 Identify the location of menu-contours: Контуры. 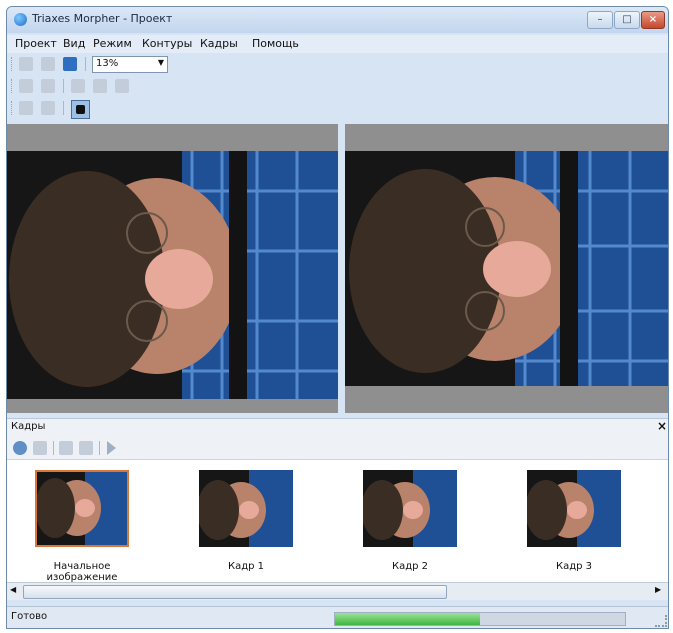
(167, 43).